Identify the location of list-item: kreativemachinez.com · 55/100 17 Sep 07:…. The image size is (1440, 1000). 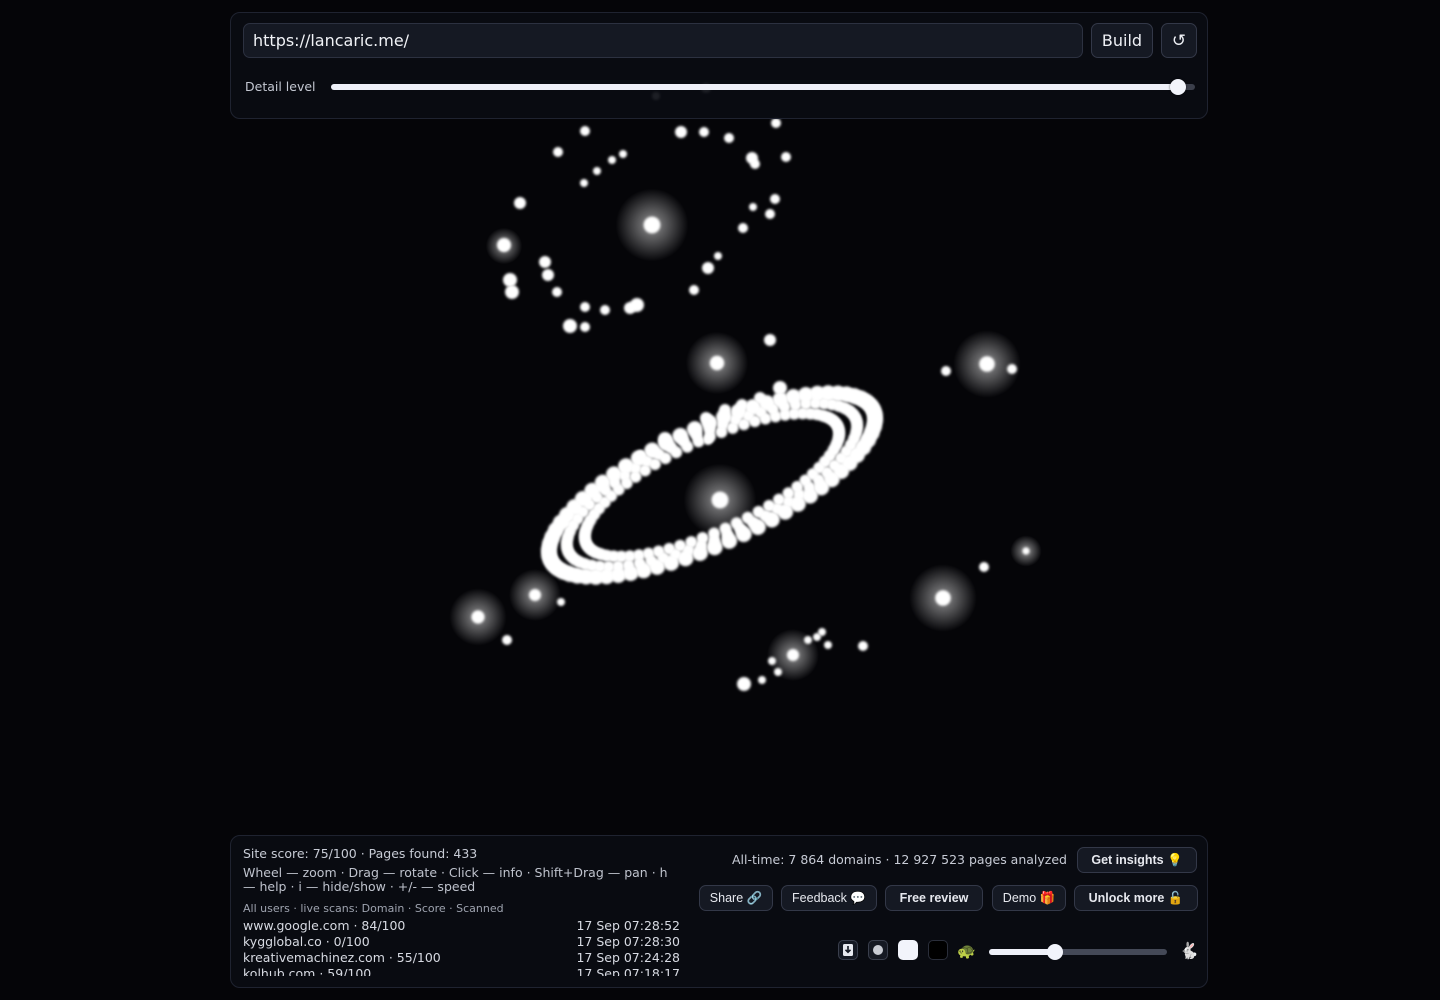
(463, 958).